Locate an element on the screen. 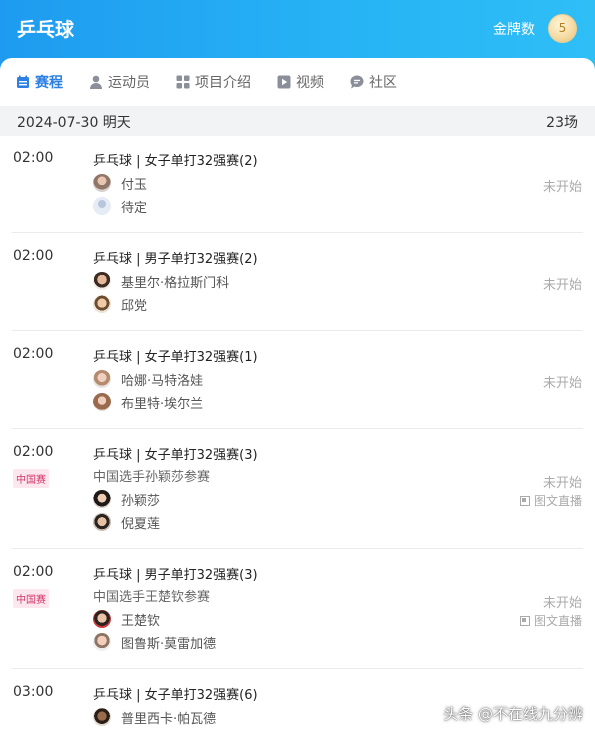 The height and width of the screenshot is (733, 595). tab-label: 社区 is located at coordinates (383, 83).